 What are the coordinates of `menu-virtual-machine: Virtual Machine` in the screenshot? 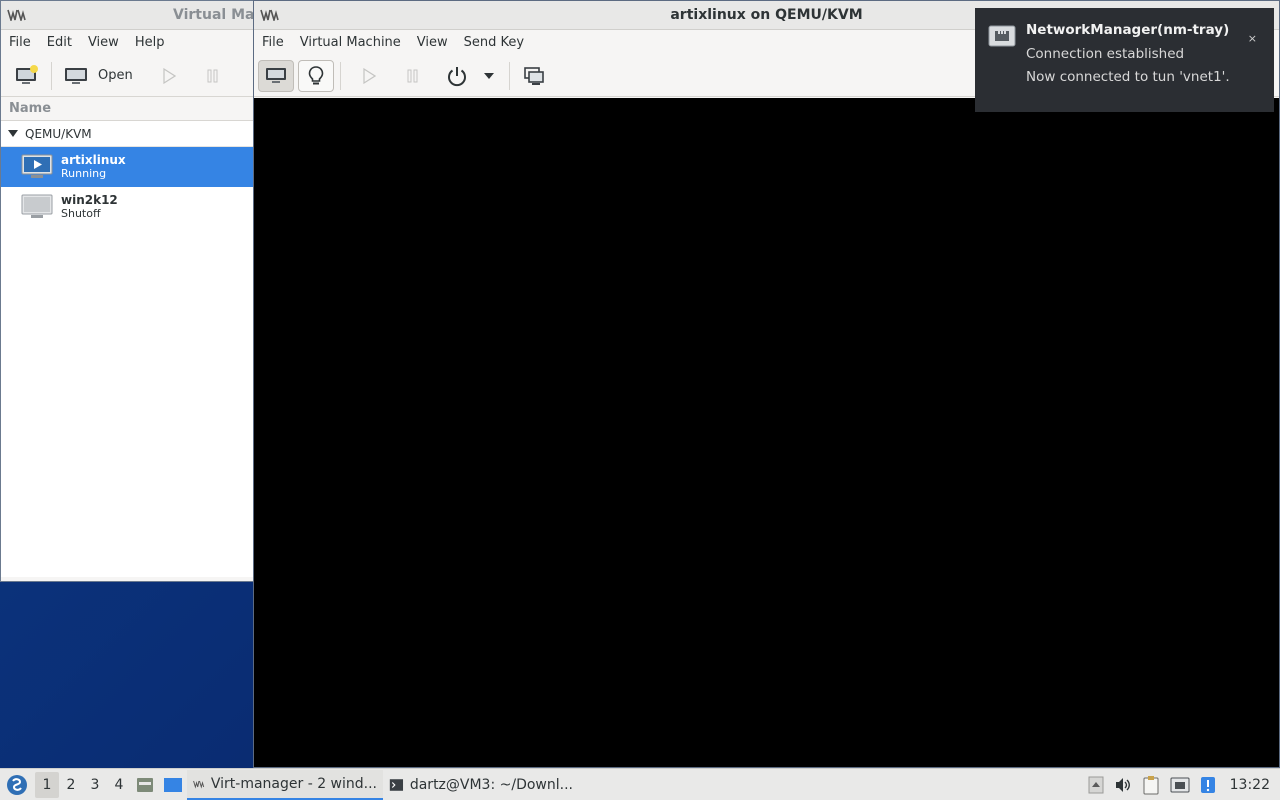 It's located at (350, 42).